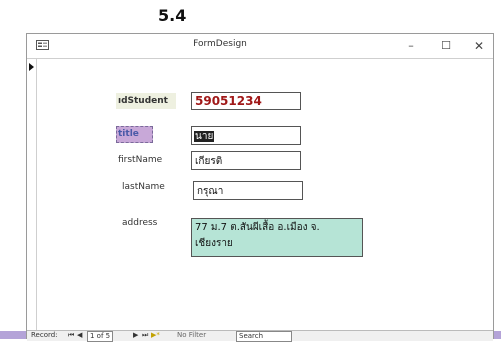 The width and height of the screenshot is (501, 342). What do you see at coordinates (446, 46) in the screenshot?
I see `maximize-button: ☐` at bounding box center [446, 46].